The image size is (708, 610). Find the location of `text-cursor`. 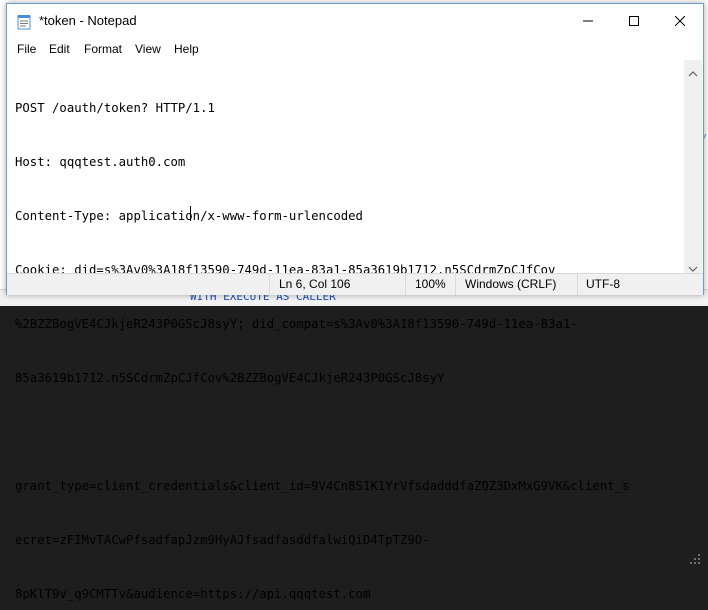

text-cursor is located at coordinates (190, 213).